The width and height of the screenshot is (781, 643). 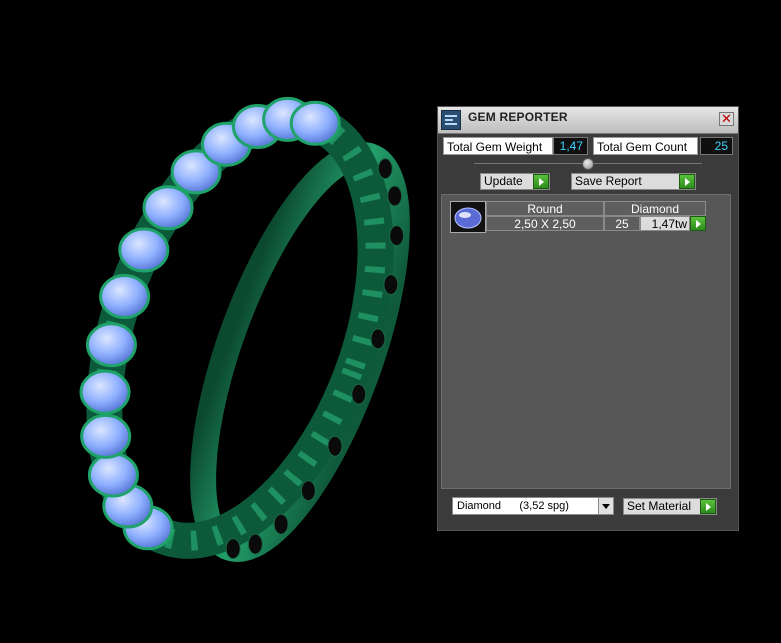 I want to click on set-material-button-label: Set Material, so click(x=659, y=506).